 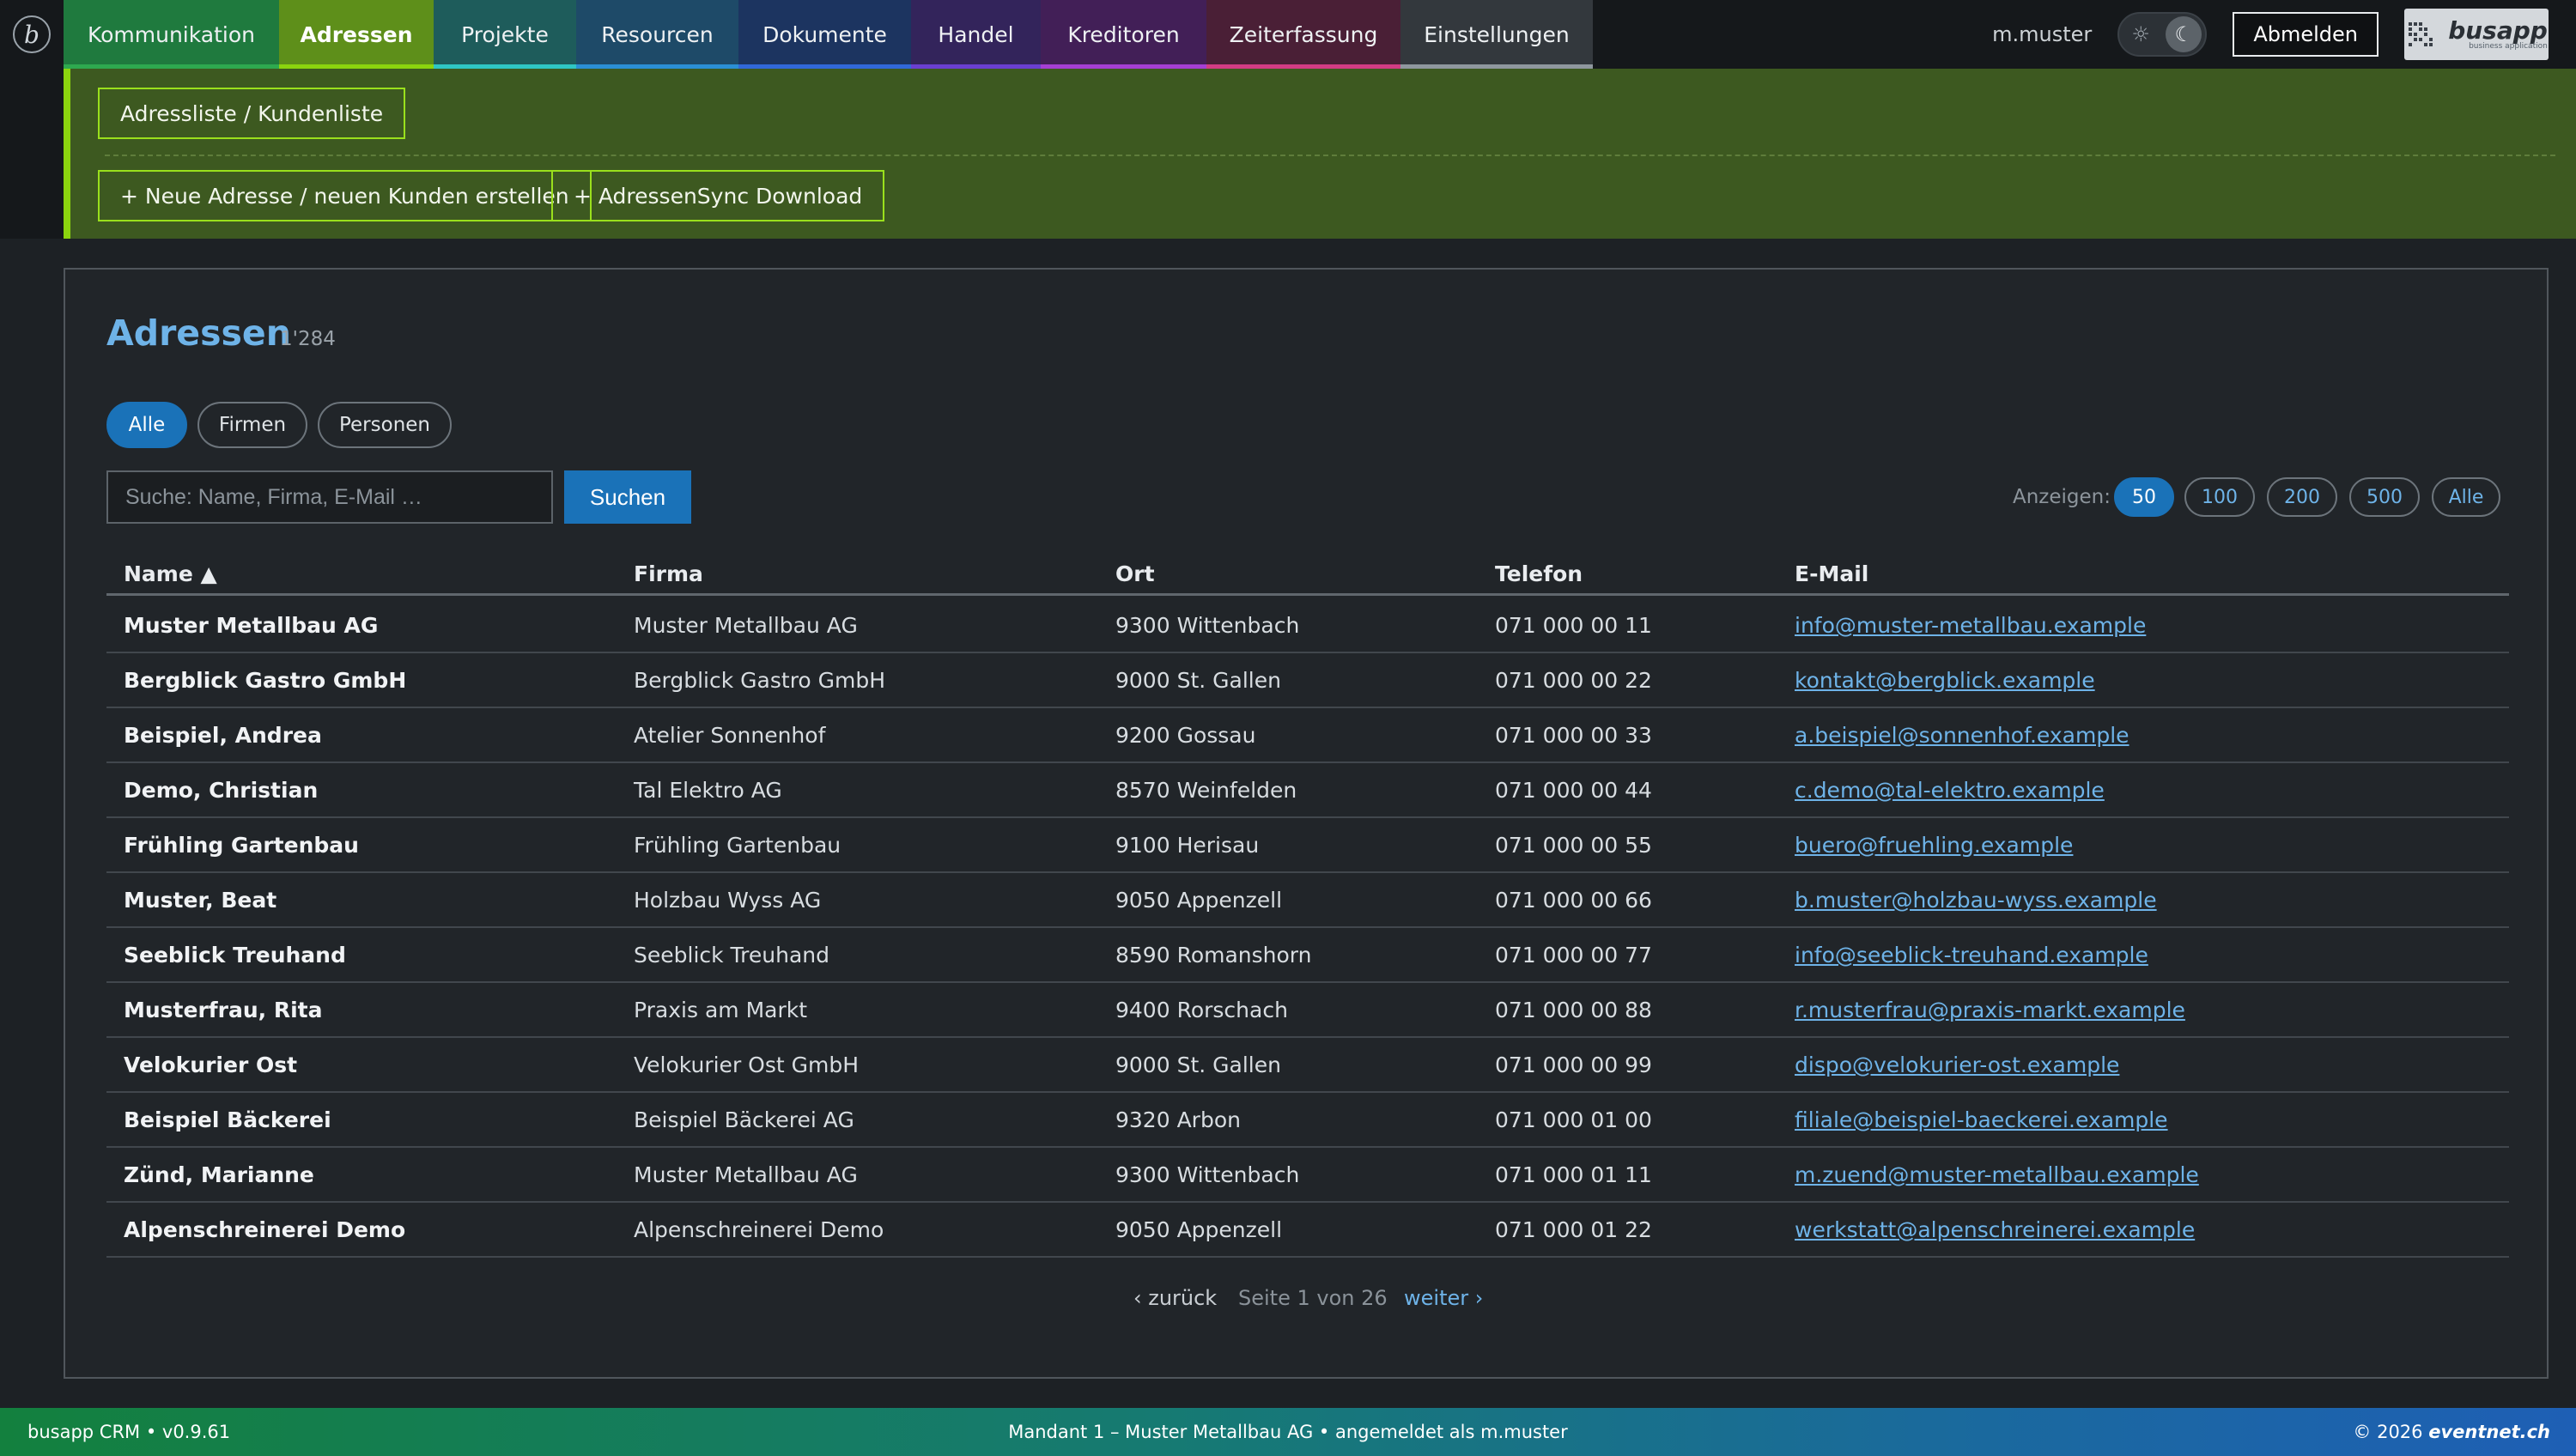 What do you see at coordinates (1206, 791) in the screenshot?
I see `cell-ort: 8570 Weinfelden` at bounding box center [1206, 791].